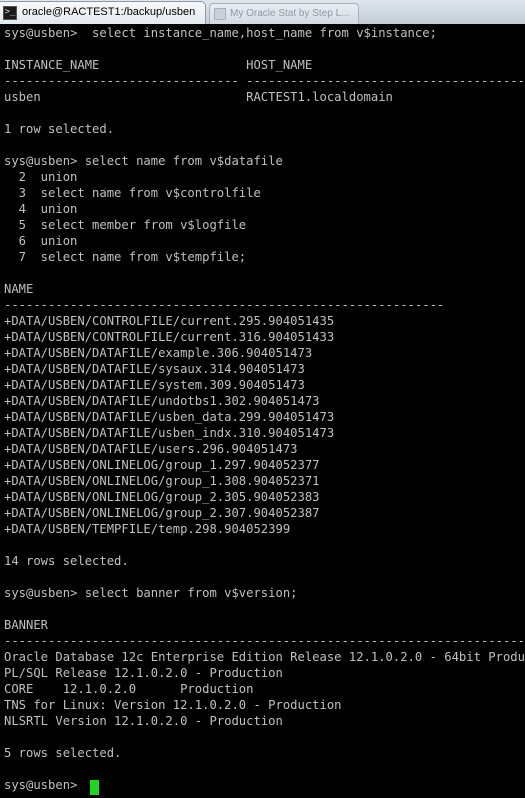  Describe the element at coordinates (41, 177) in the screenshot. I see `terminal-line: 2 union` at that location.